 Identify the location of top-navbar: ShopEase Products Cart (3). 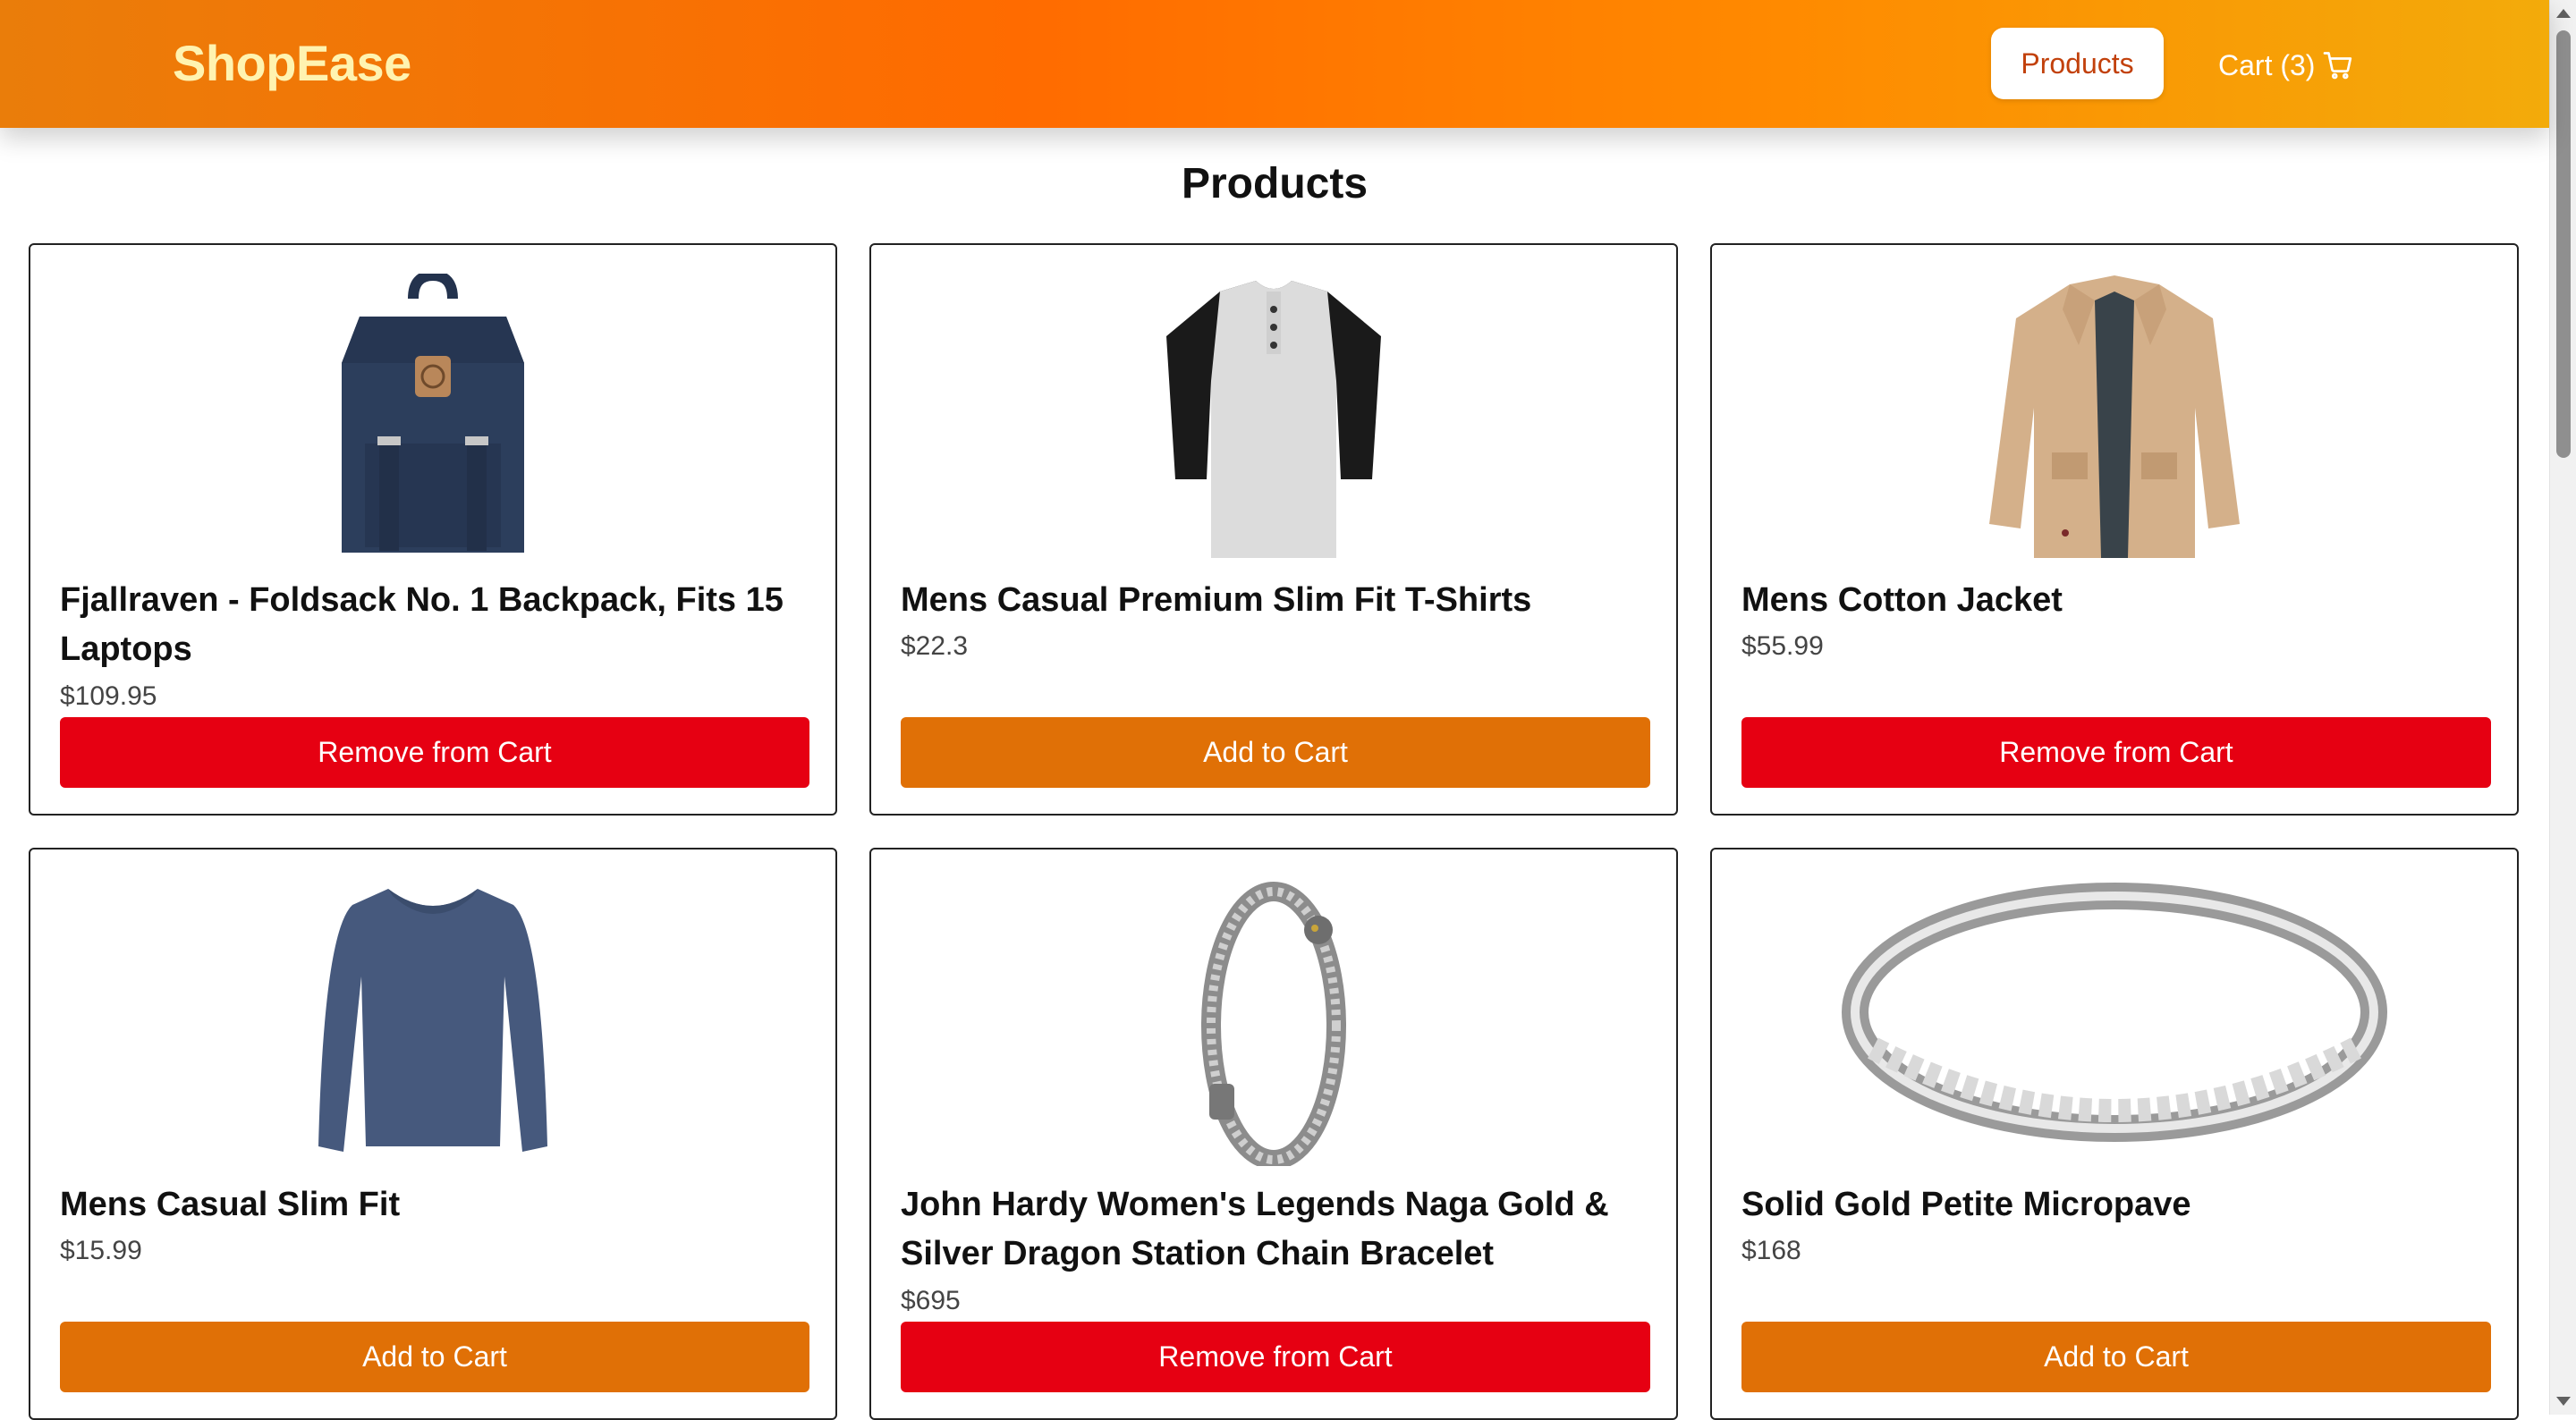
(1274, 64).